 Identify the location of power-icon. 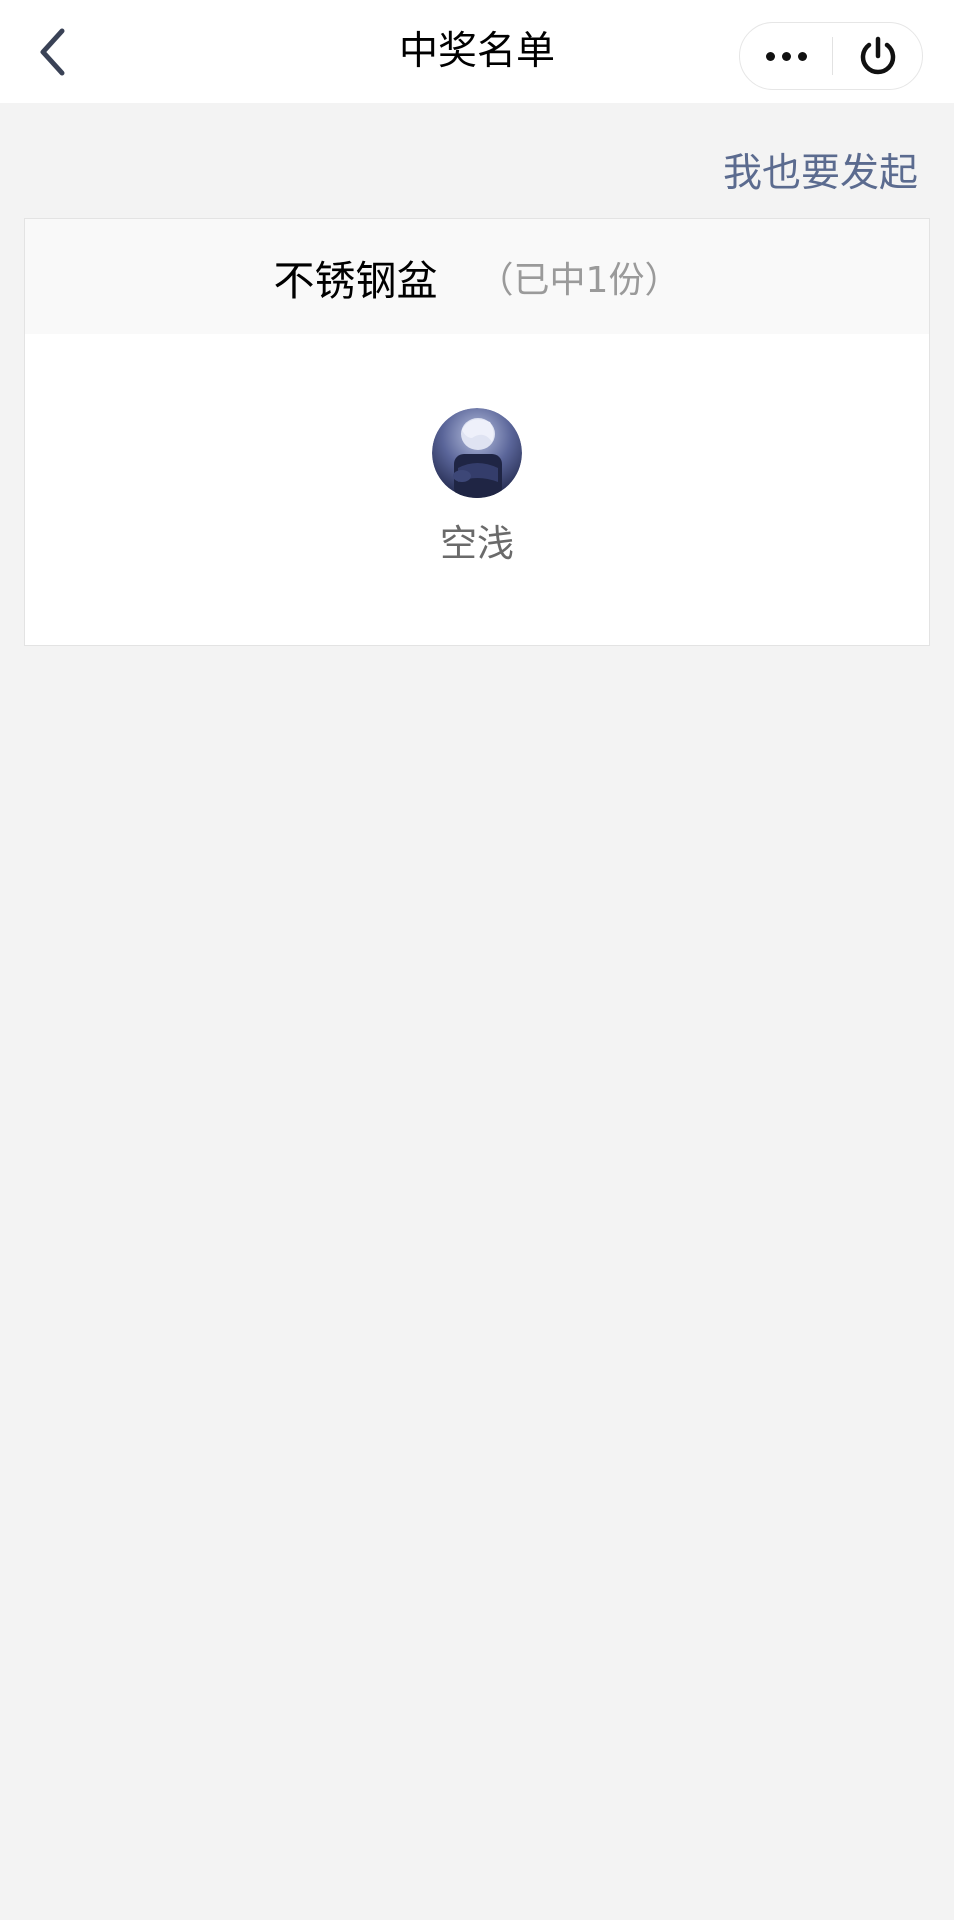
(878, 55).